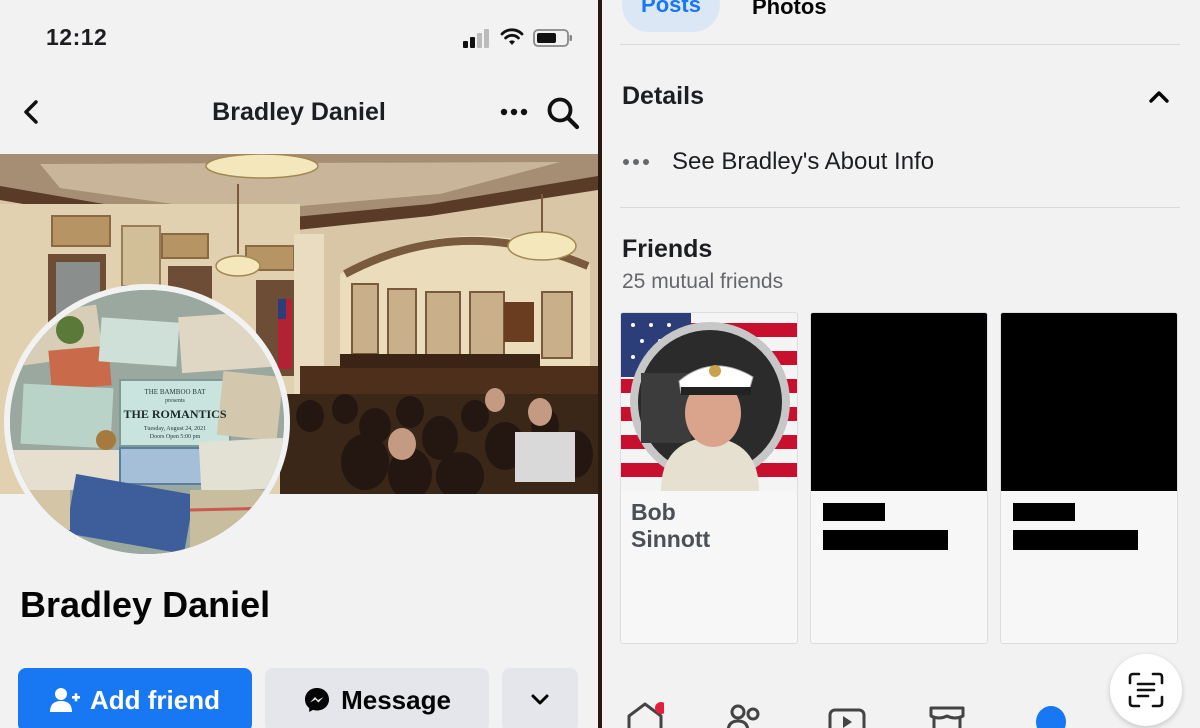 This screenshot has height=728, width=1200. What do you see at coordinates (512, 36) in the screenshot?
I see `wifi-icon` at bounding box center [512, 36].